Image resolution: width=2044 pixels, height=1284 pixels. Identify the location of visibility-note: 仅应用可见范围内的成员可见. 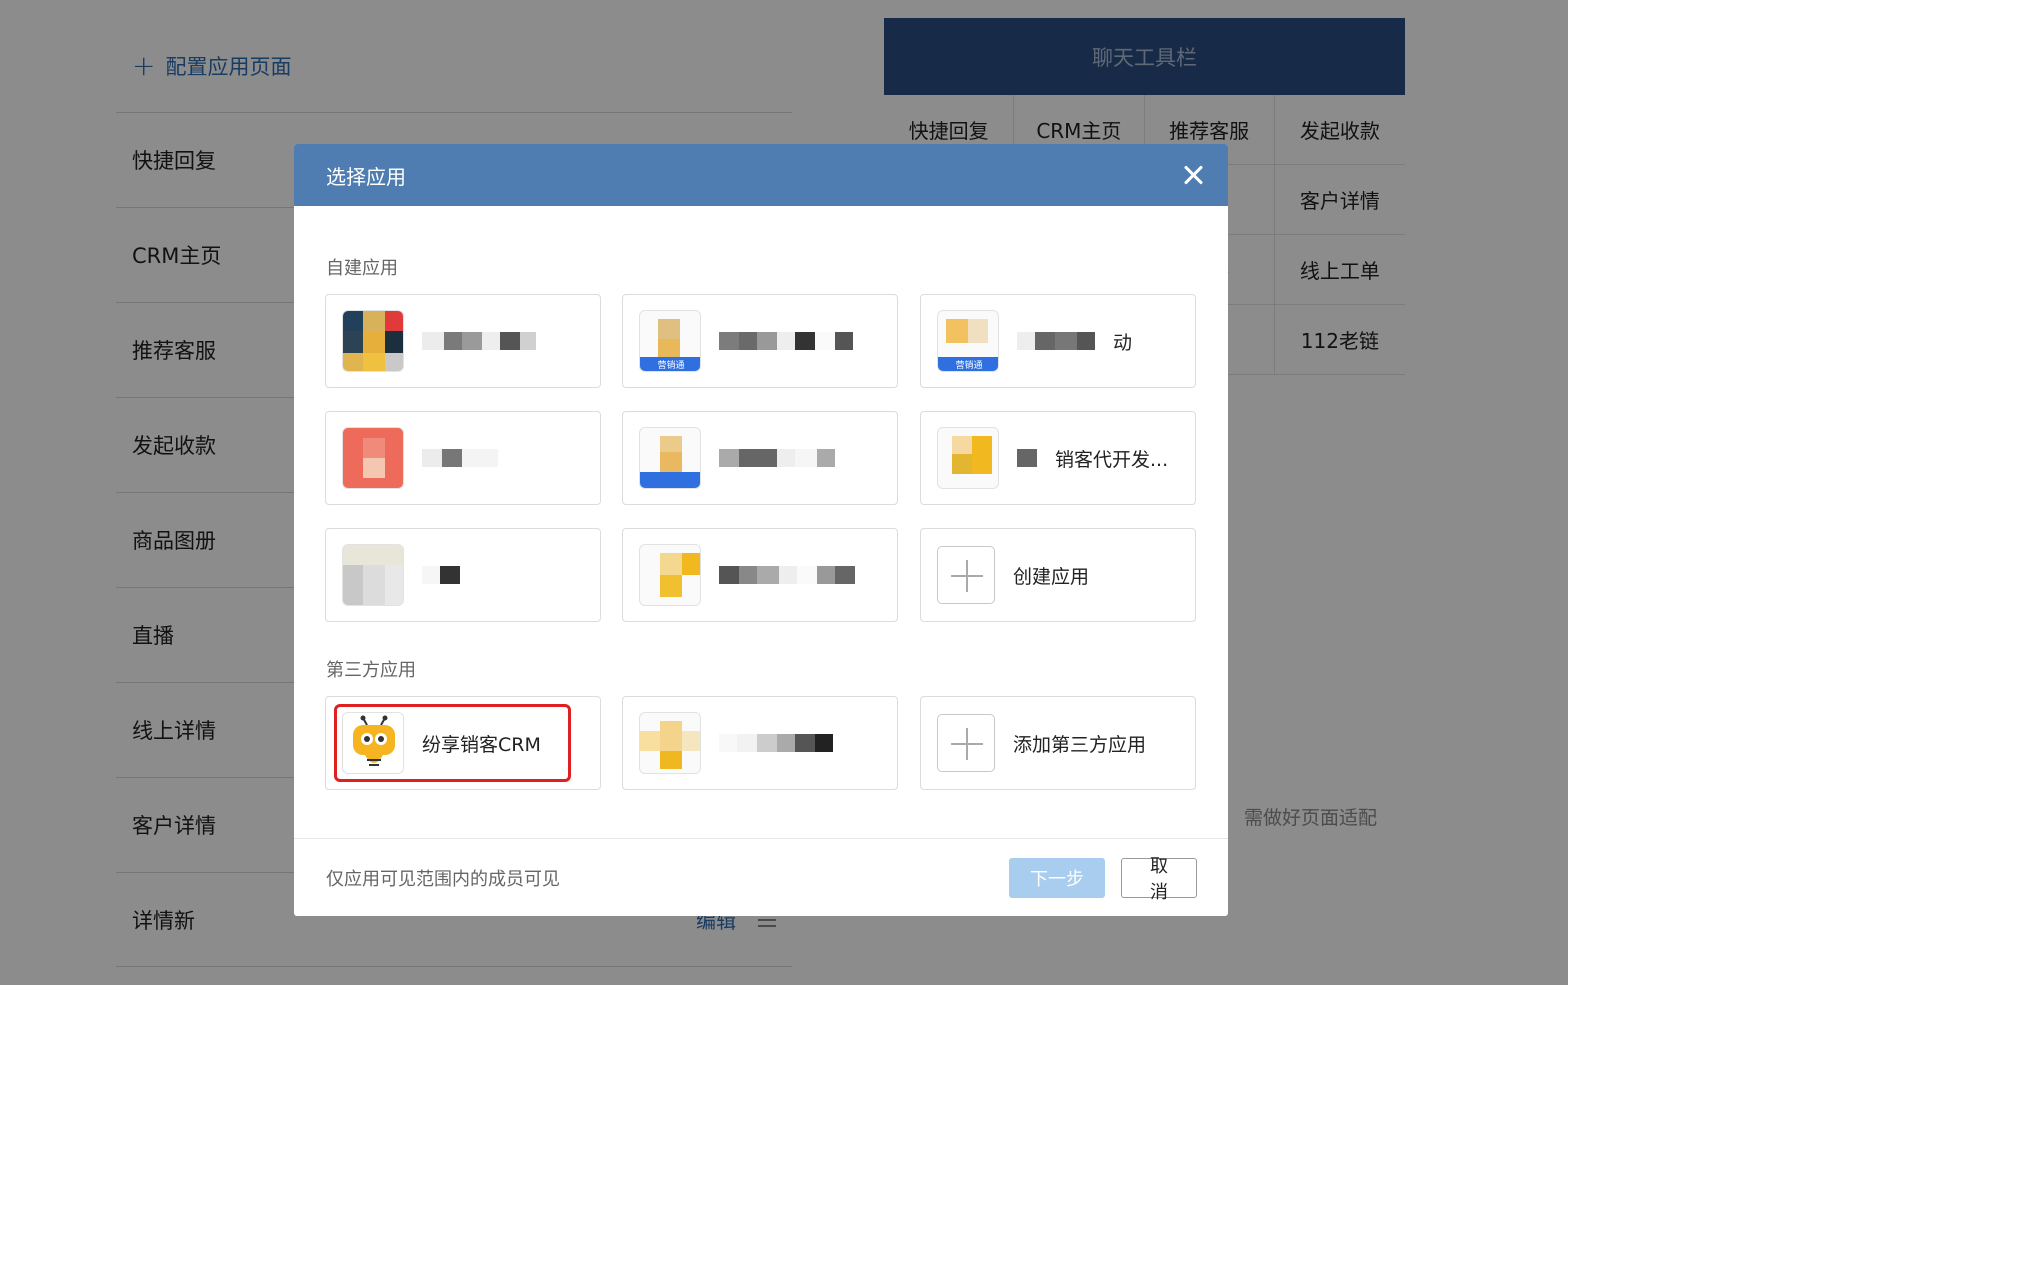
(443, 879).